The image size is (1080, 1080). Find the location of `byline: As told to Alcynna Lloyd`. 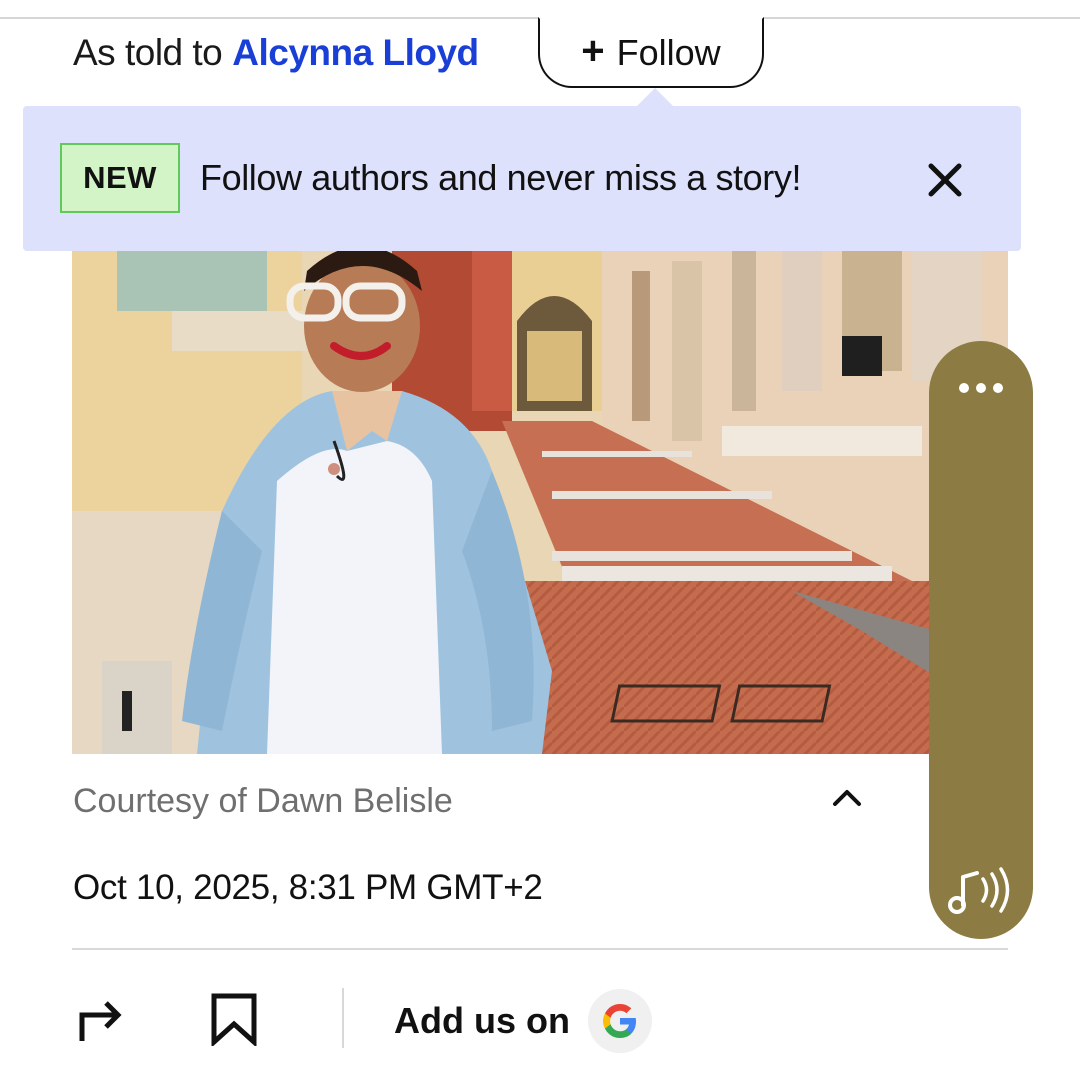

byline: As told to Alcynna Lloyd is located at coordinates (276, 53).